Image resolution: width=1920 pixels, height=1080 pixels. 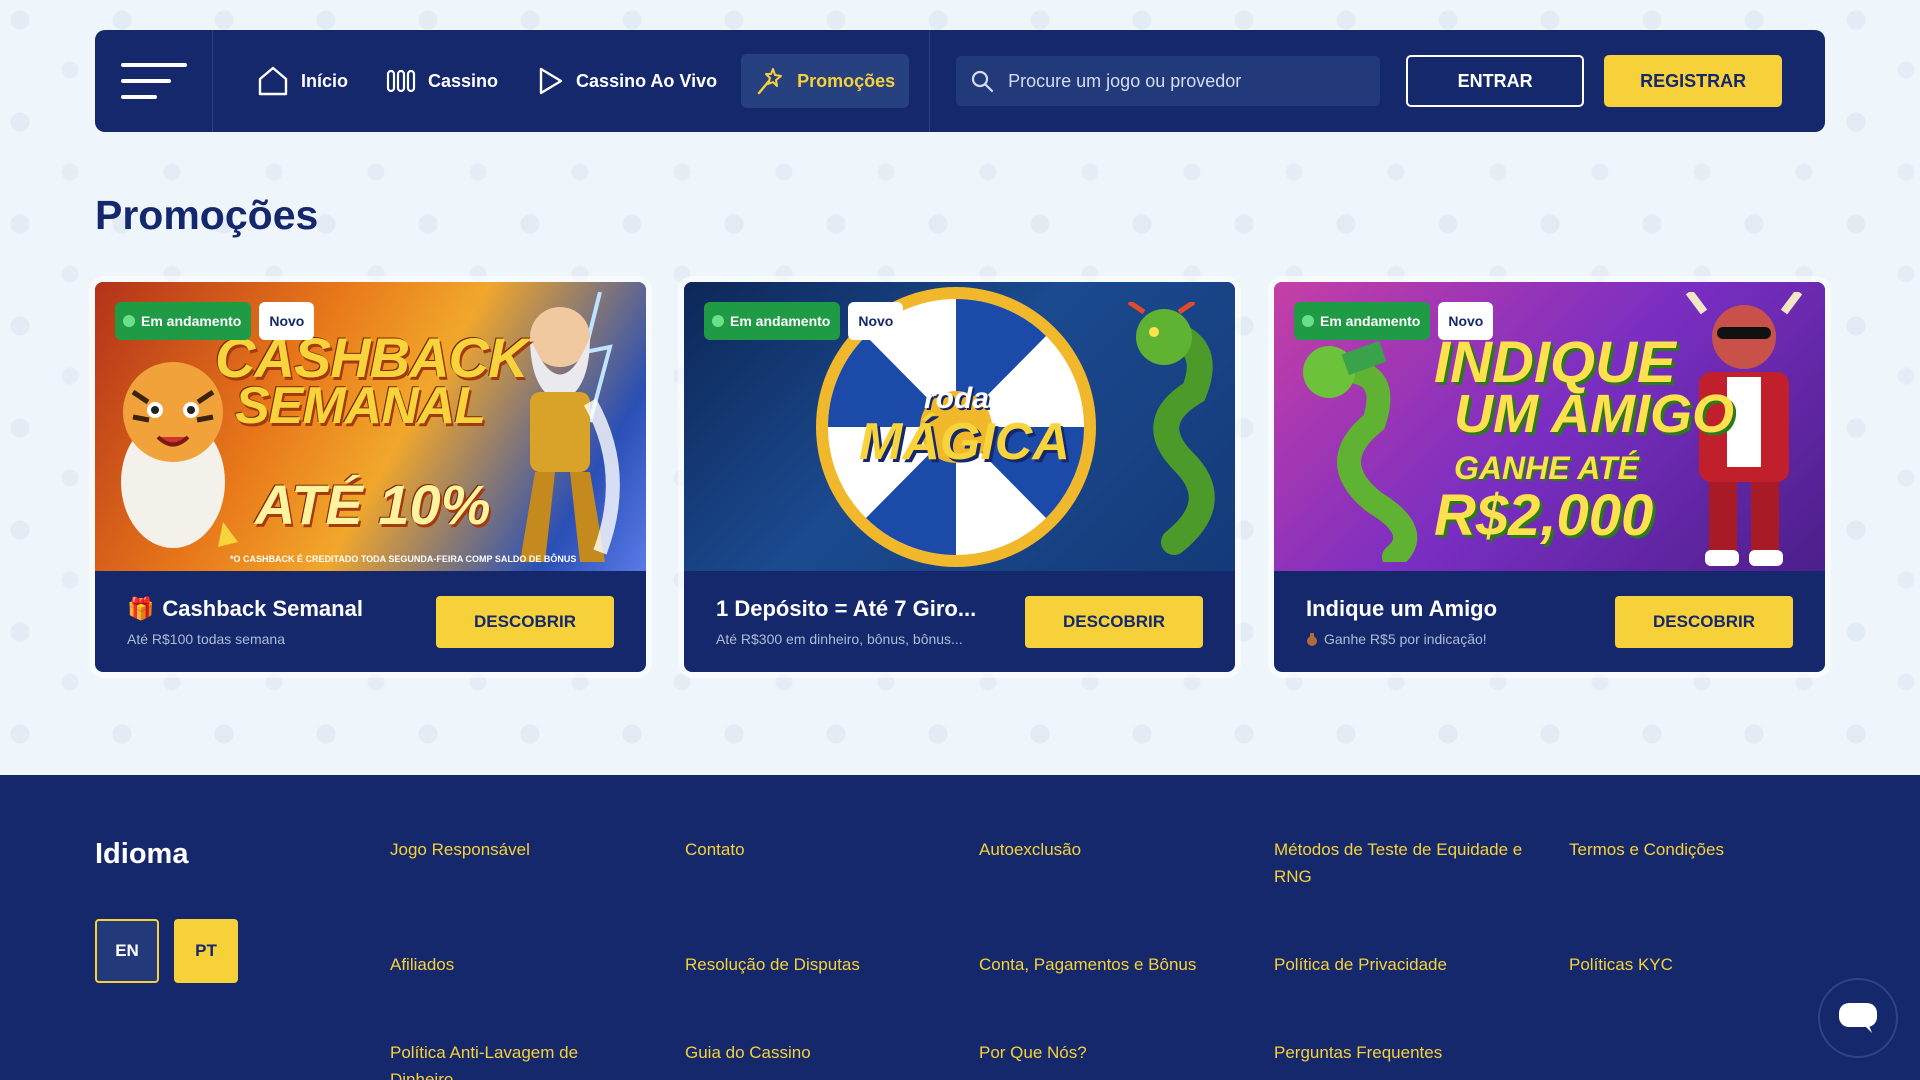 What do you see at coordinates (1689, 964) in the screenshot?
I see `footer-link-kyc: Políticas KYC` at bounding box center [1689, 964].